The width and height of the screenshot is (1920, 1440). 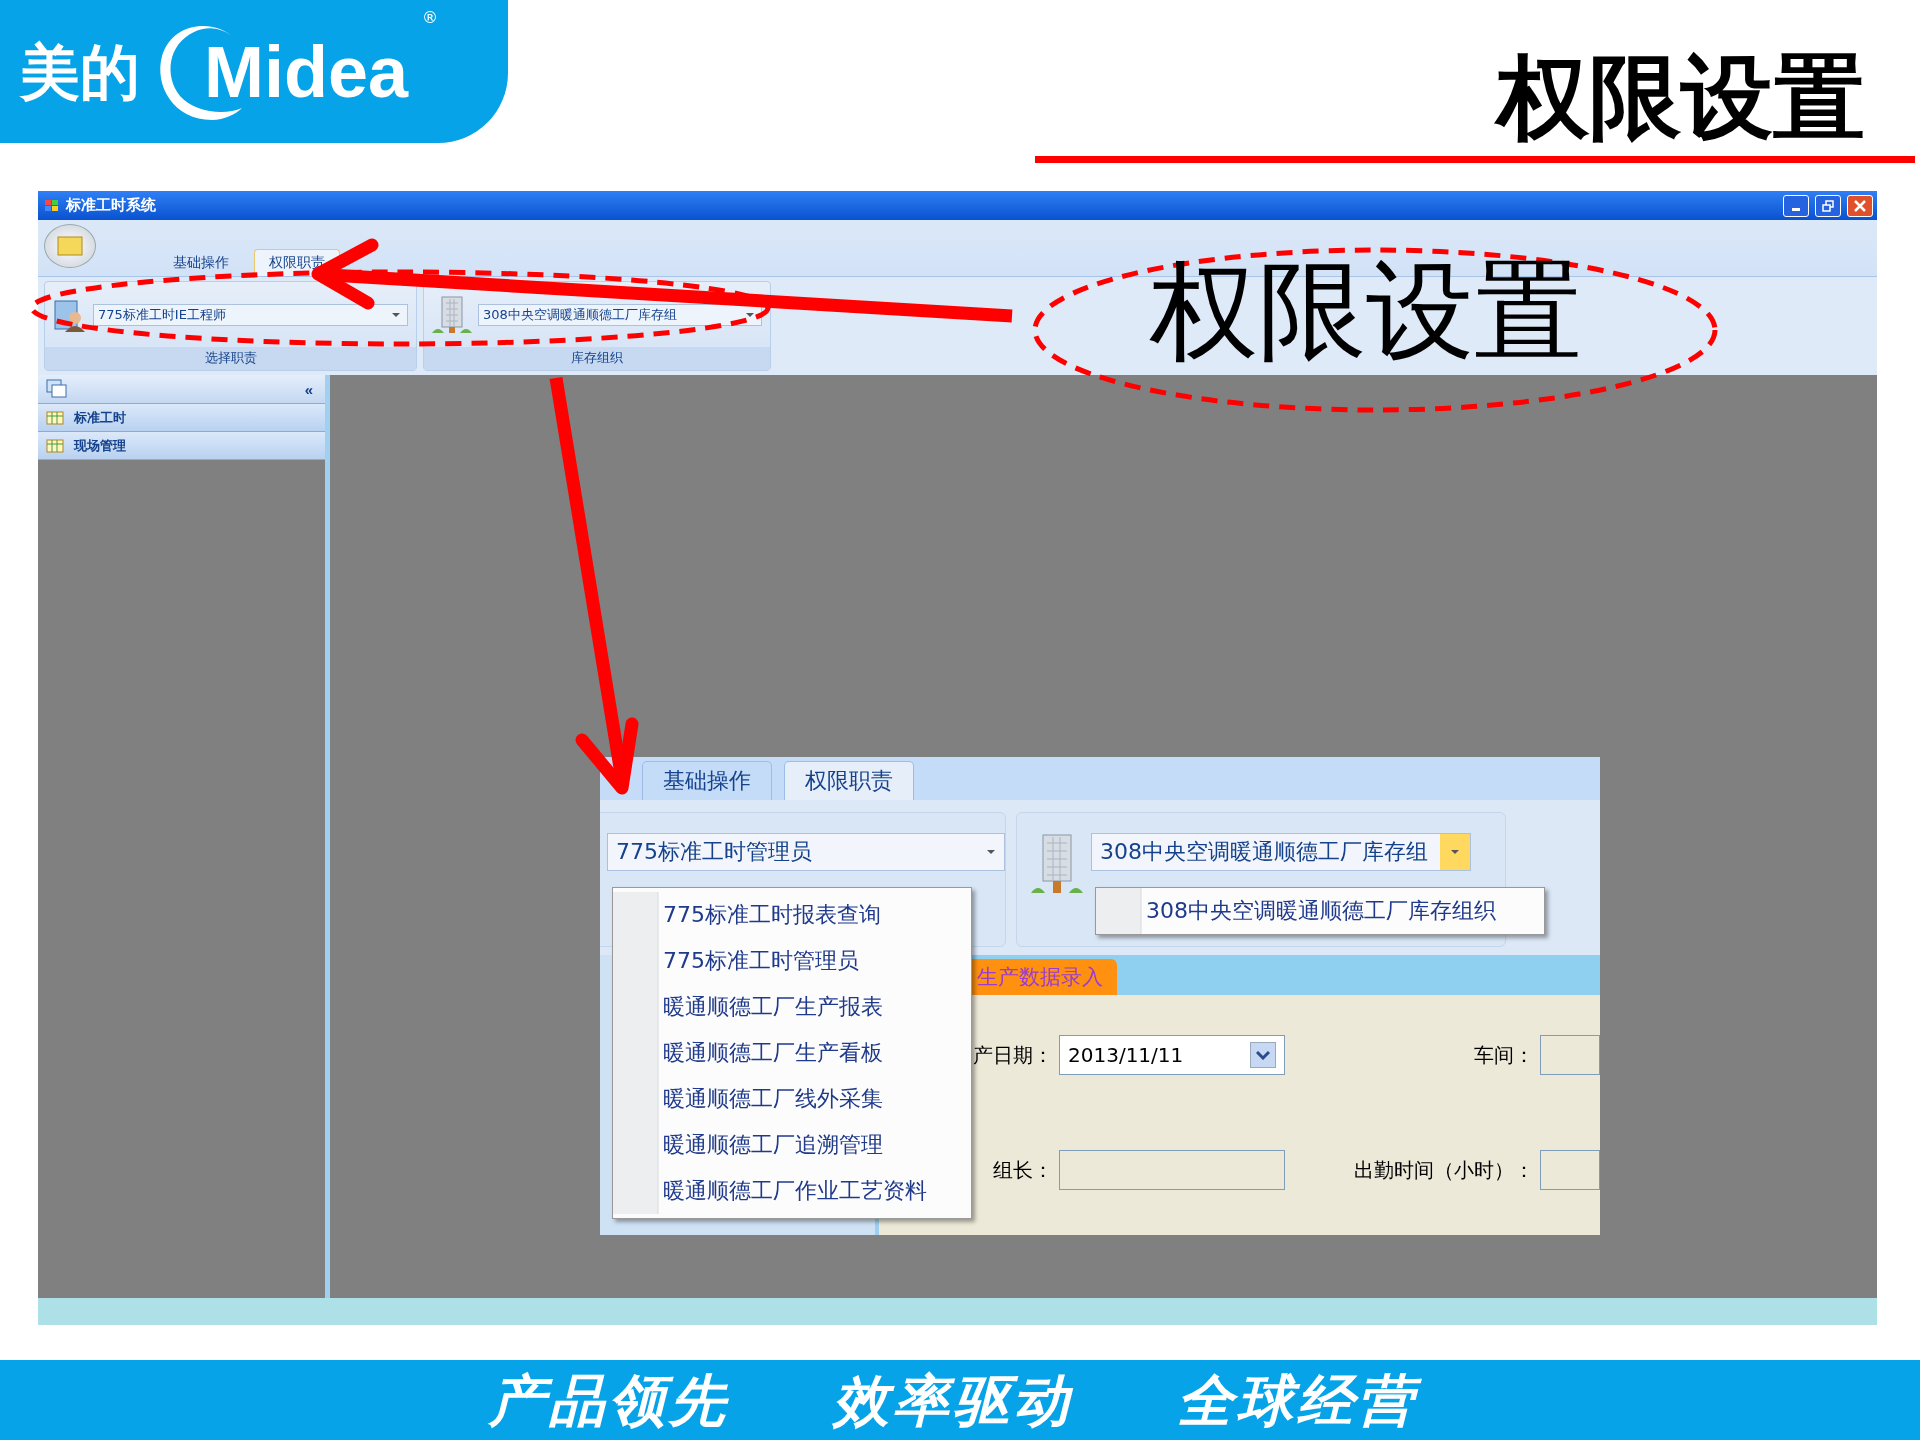 I want to click on menu-item: 暖通顺德工厂生产报表, so click(x=792, y=1007).